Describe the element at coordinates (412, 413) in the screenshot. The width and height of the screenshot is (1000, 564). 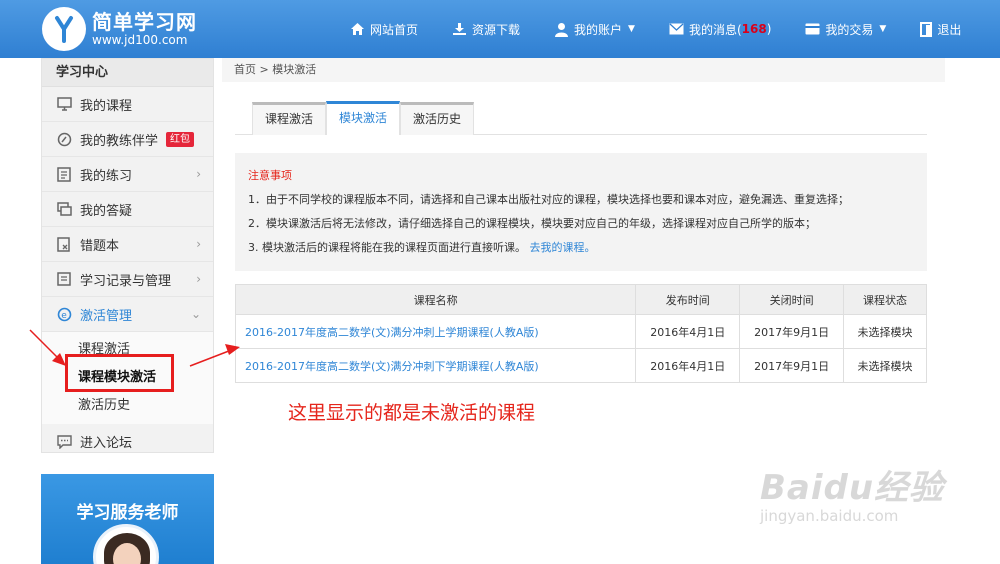
I see `annotation-text: 这里显示的都是未激活的课程` at that location.